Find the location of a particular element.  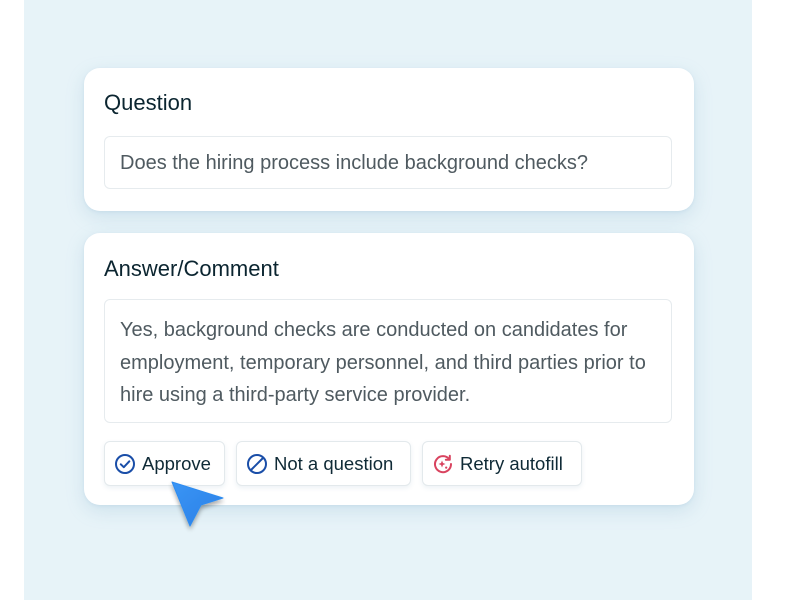

approve-label: Approve is located at coordinates (176, 463).